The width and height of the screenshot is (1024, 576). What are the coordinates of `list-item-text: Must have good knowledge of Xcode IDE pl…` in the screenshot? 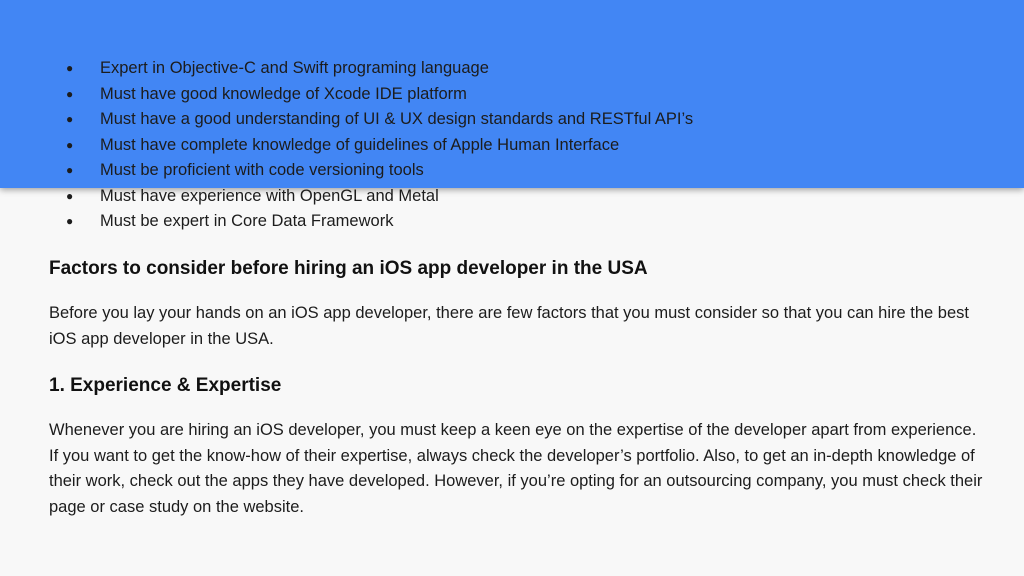 It's located at (283, 93).